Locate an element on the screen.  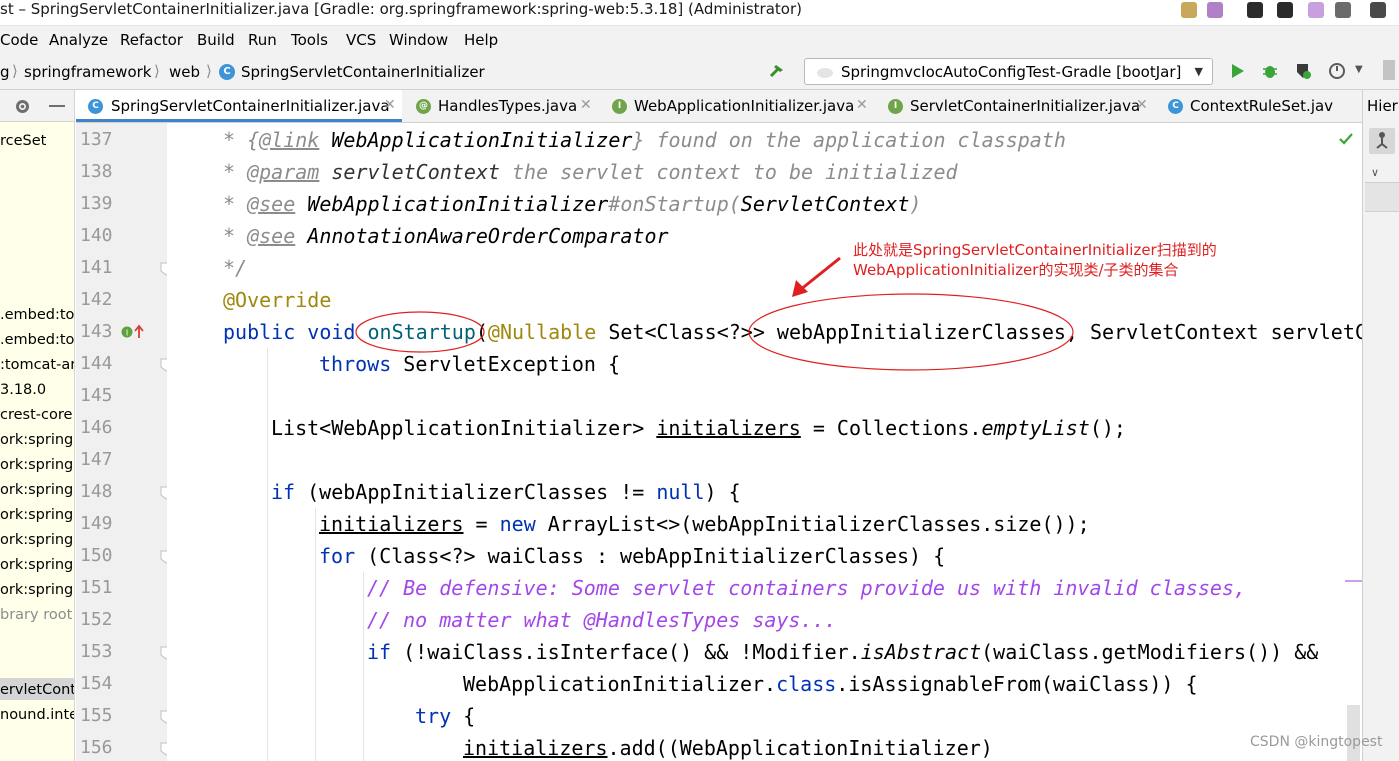
no-problems-check-icon is located at coordinates (1346, 139).